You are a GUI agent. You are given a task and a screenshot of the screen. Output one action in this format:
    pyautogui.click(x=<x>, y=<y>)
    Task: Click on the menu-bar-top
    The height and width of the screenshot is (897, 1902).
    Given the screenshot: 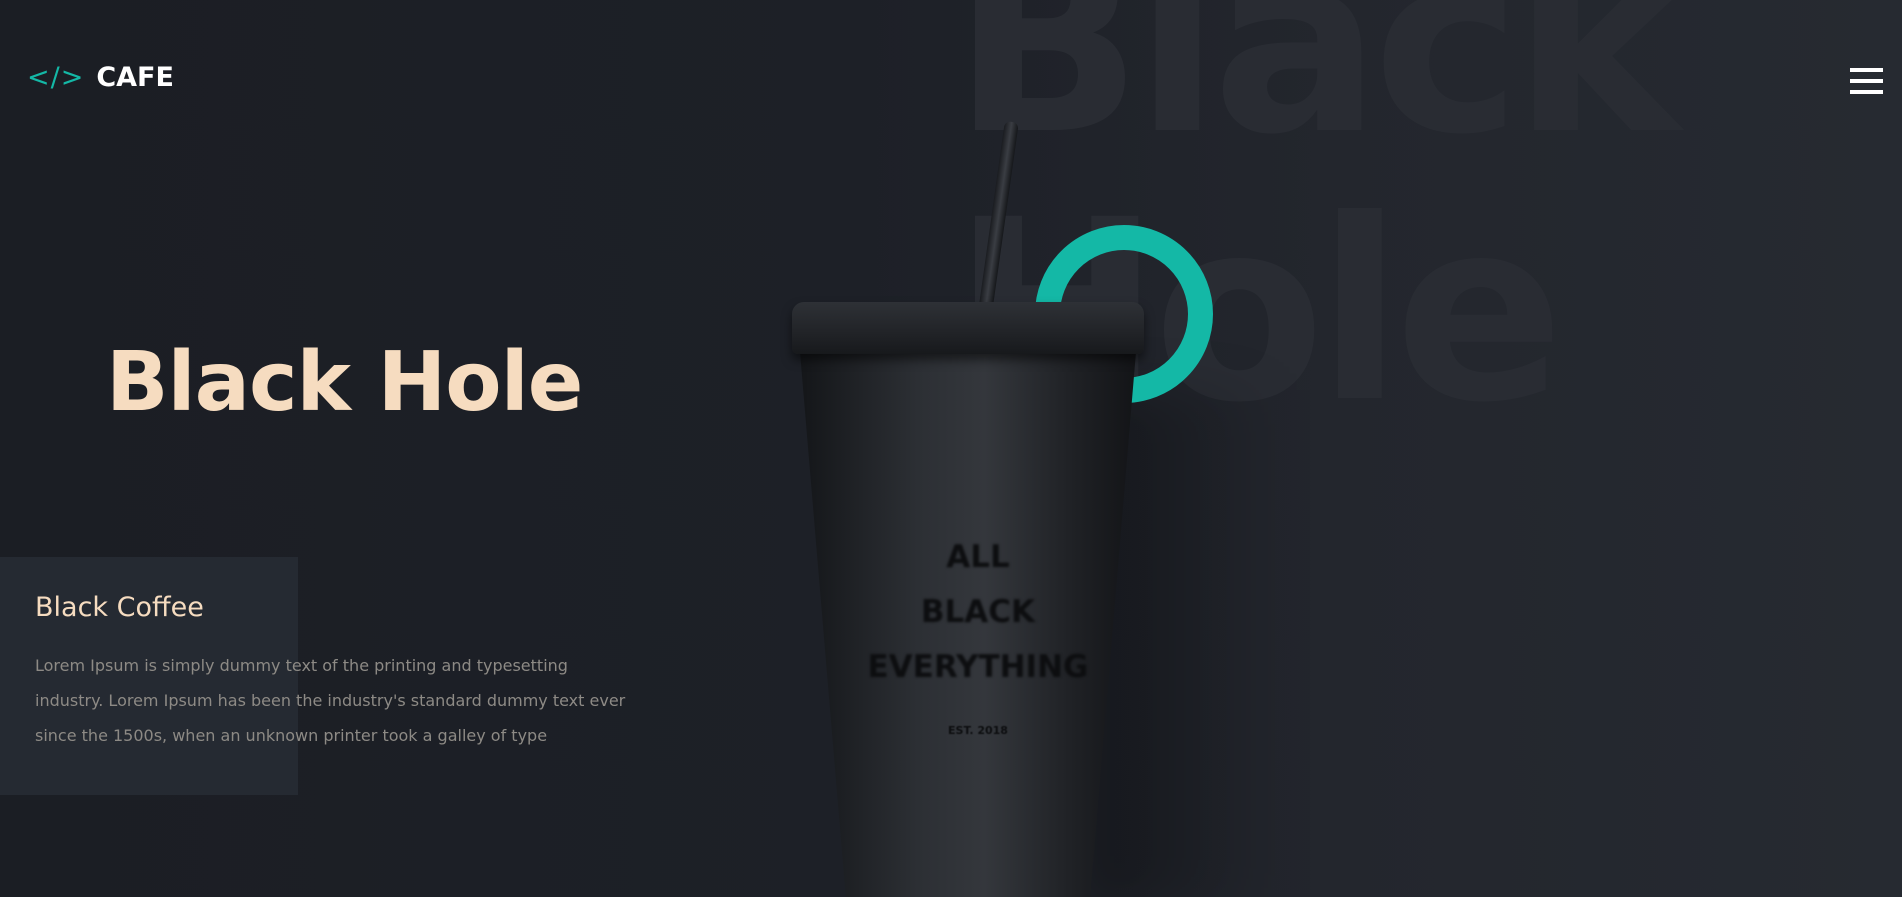 What is the action you would take?
    pyautogui.click(x=1866, y=70)
    